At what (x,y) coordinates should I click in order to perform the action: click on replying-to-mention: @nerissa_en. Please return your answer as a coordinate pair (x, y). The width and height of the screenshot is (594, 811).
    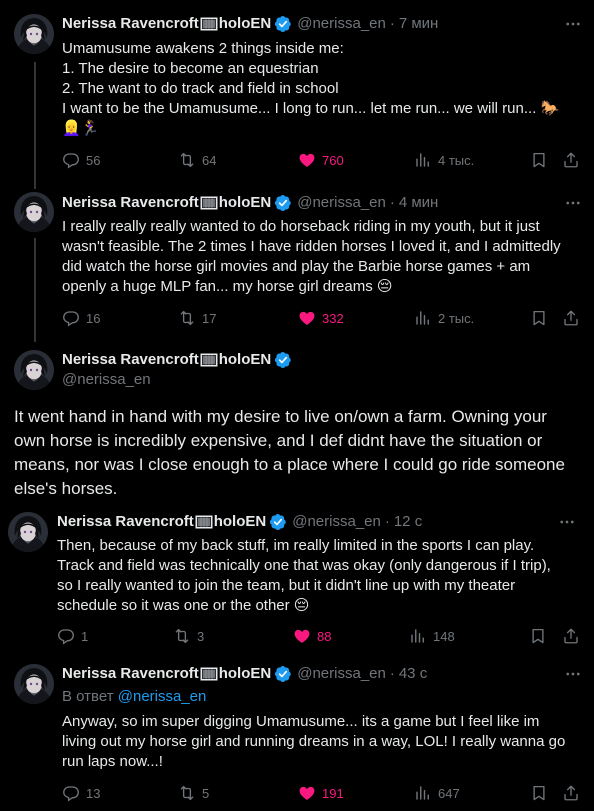
    Looking at the image, I should click on (162, 696).